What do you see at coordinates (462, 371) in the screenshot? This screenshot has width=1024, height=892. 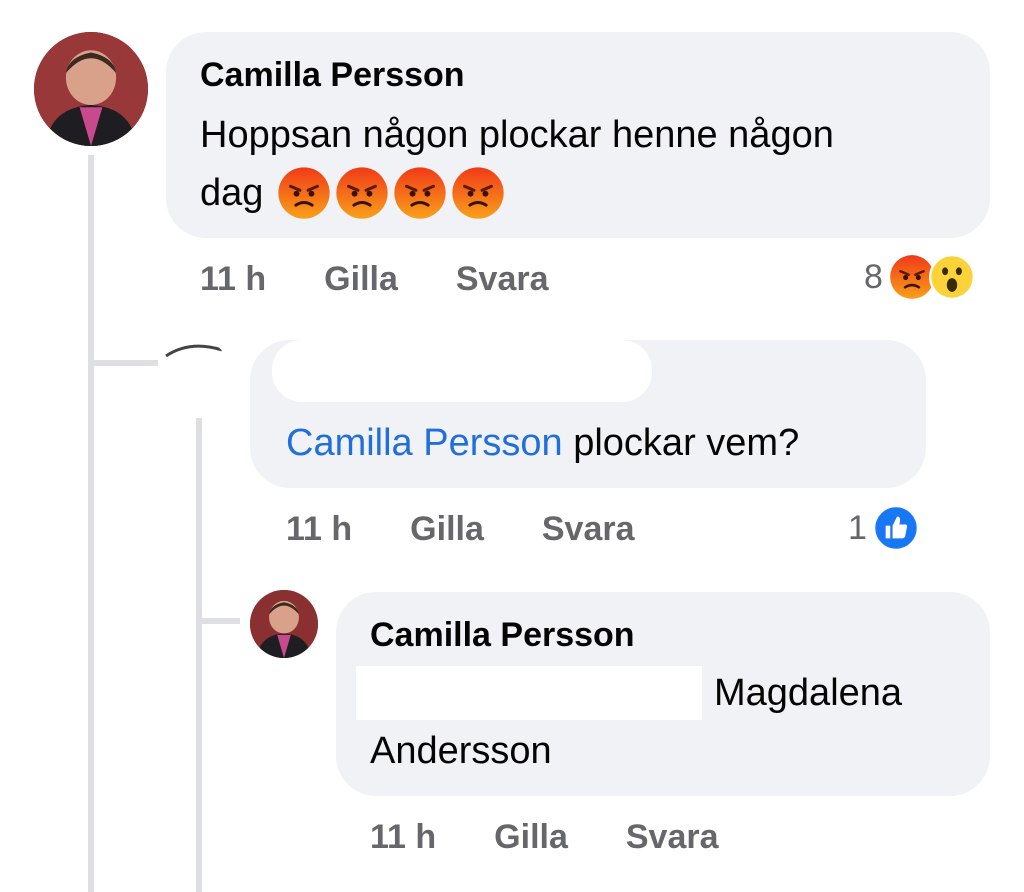 I see `redacted-author` at bounding box center [462, 371].